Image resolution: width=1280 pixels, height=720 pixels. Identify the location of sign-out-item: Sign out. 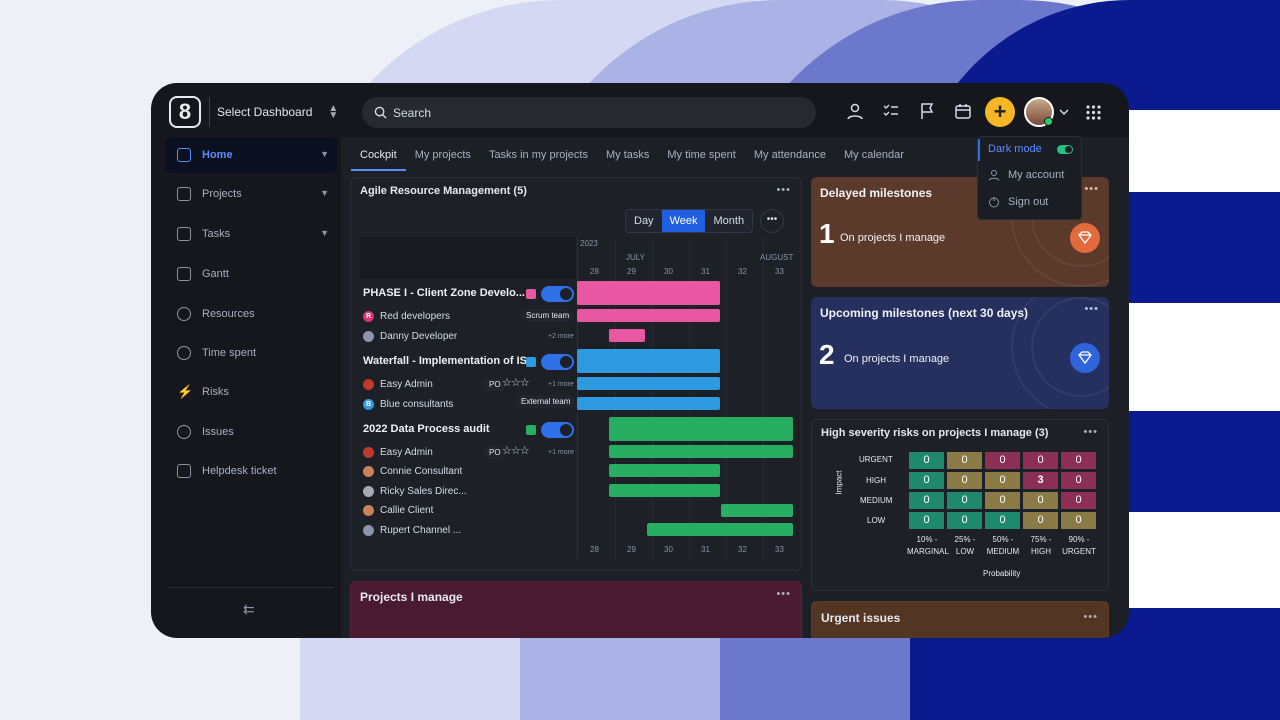
(1018, 202).